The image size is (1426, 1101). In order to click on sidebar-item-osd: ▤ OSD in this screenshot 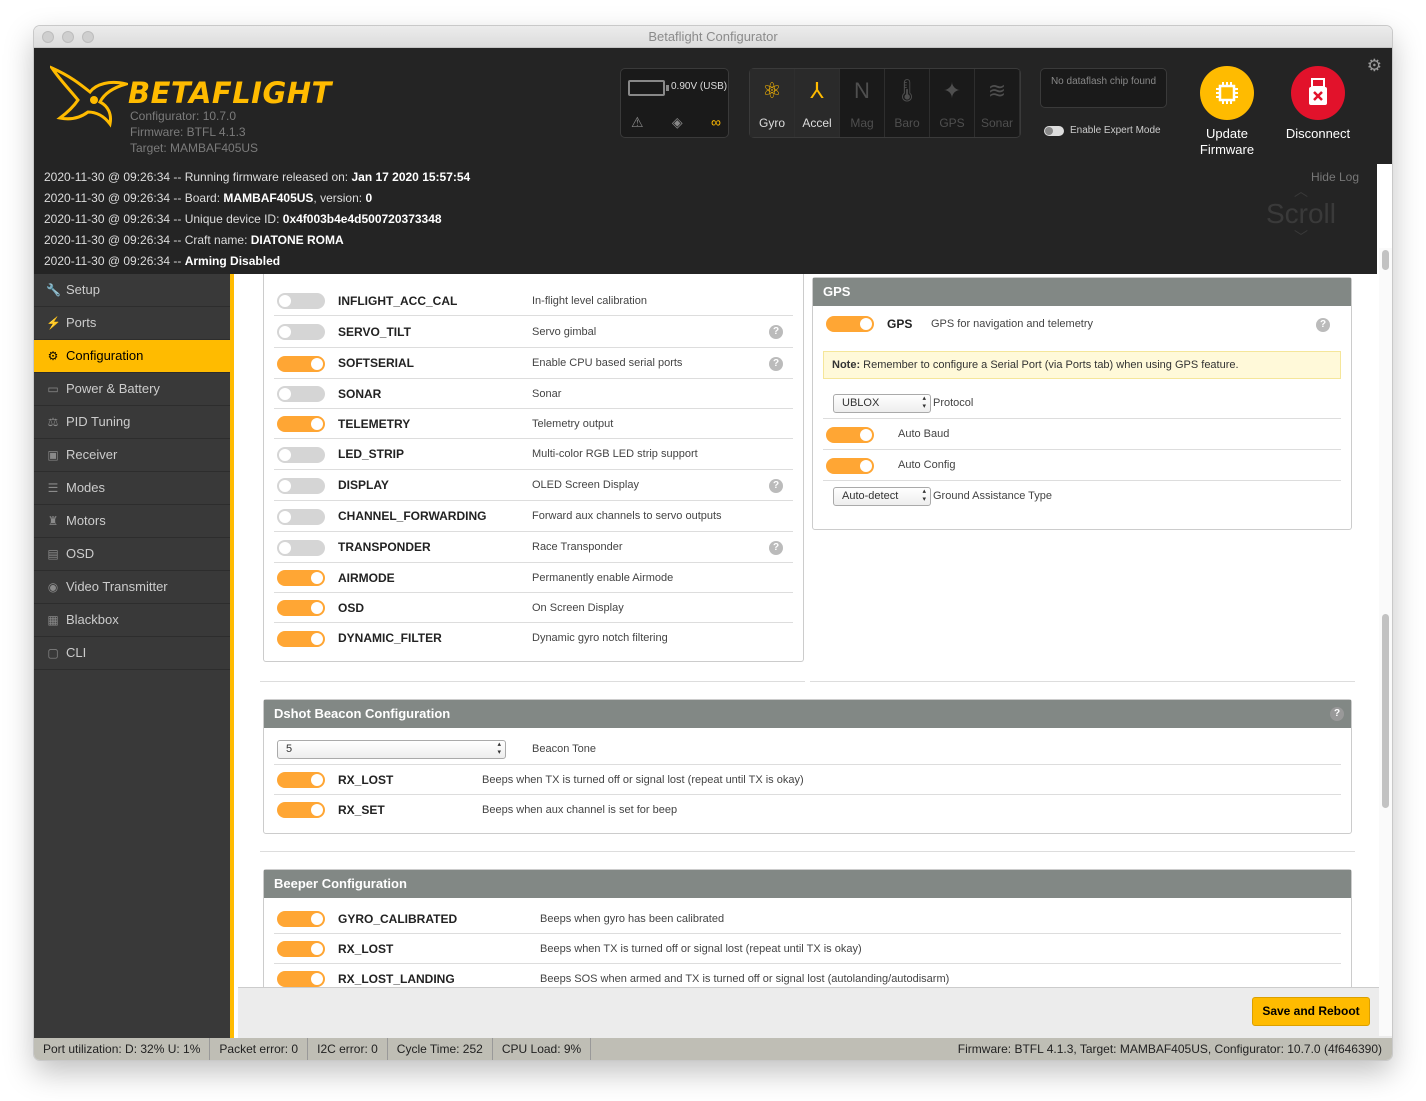, I will do `click(132, 554)`.